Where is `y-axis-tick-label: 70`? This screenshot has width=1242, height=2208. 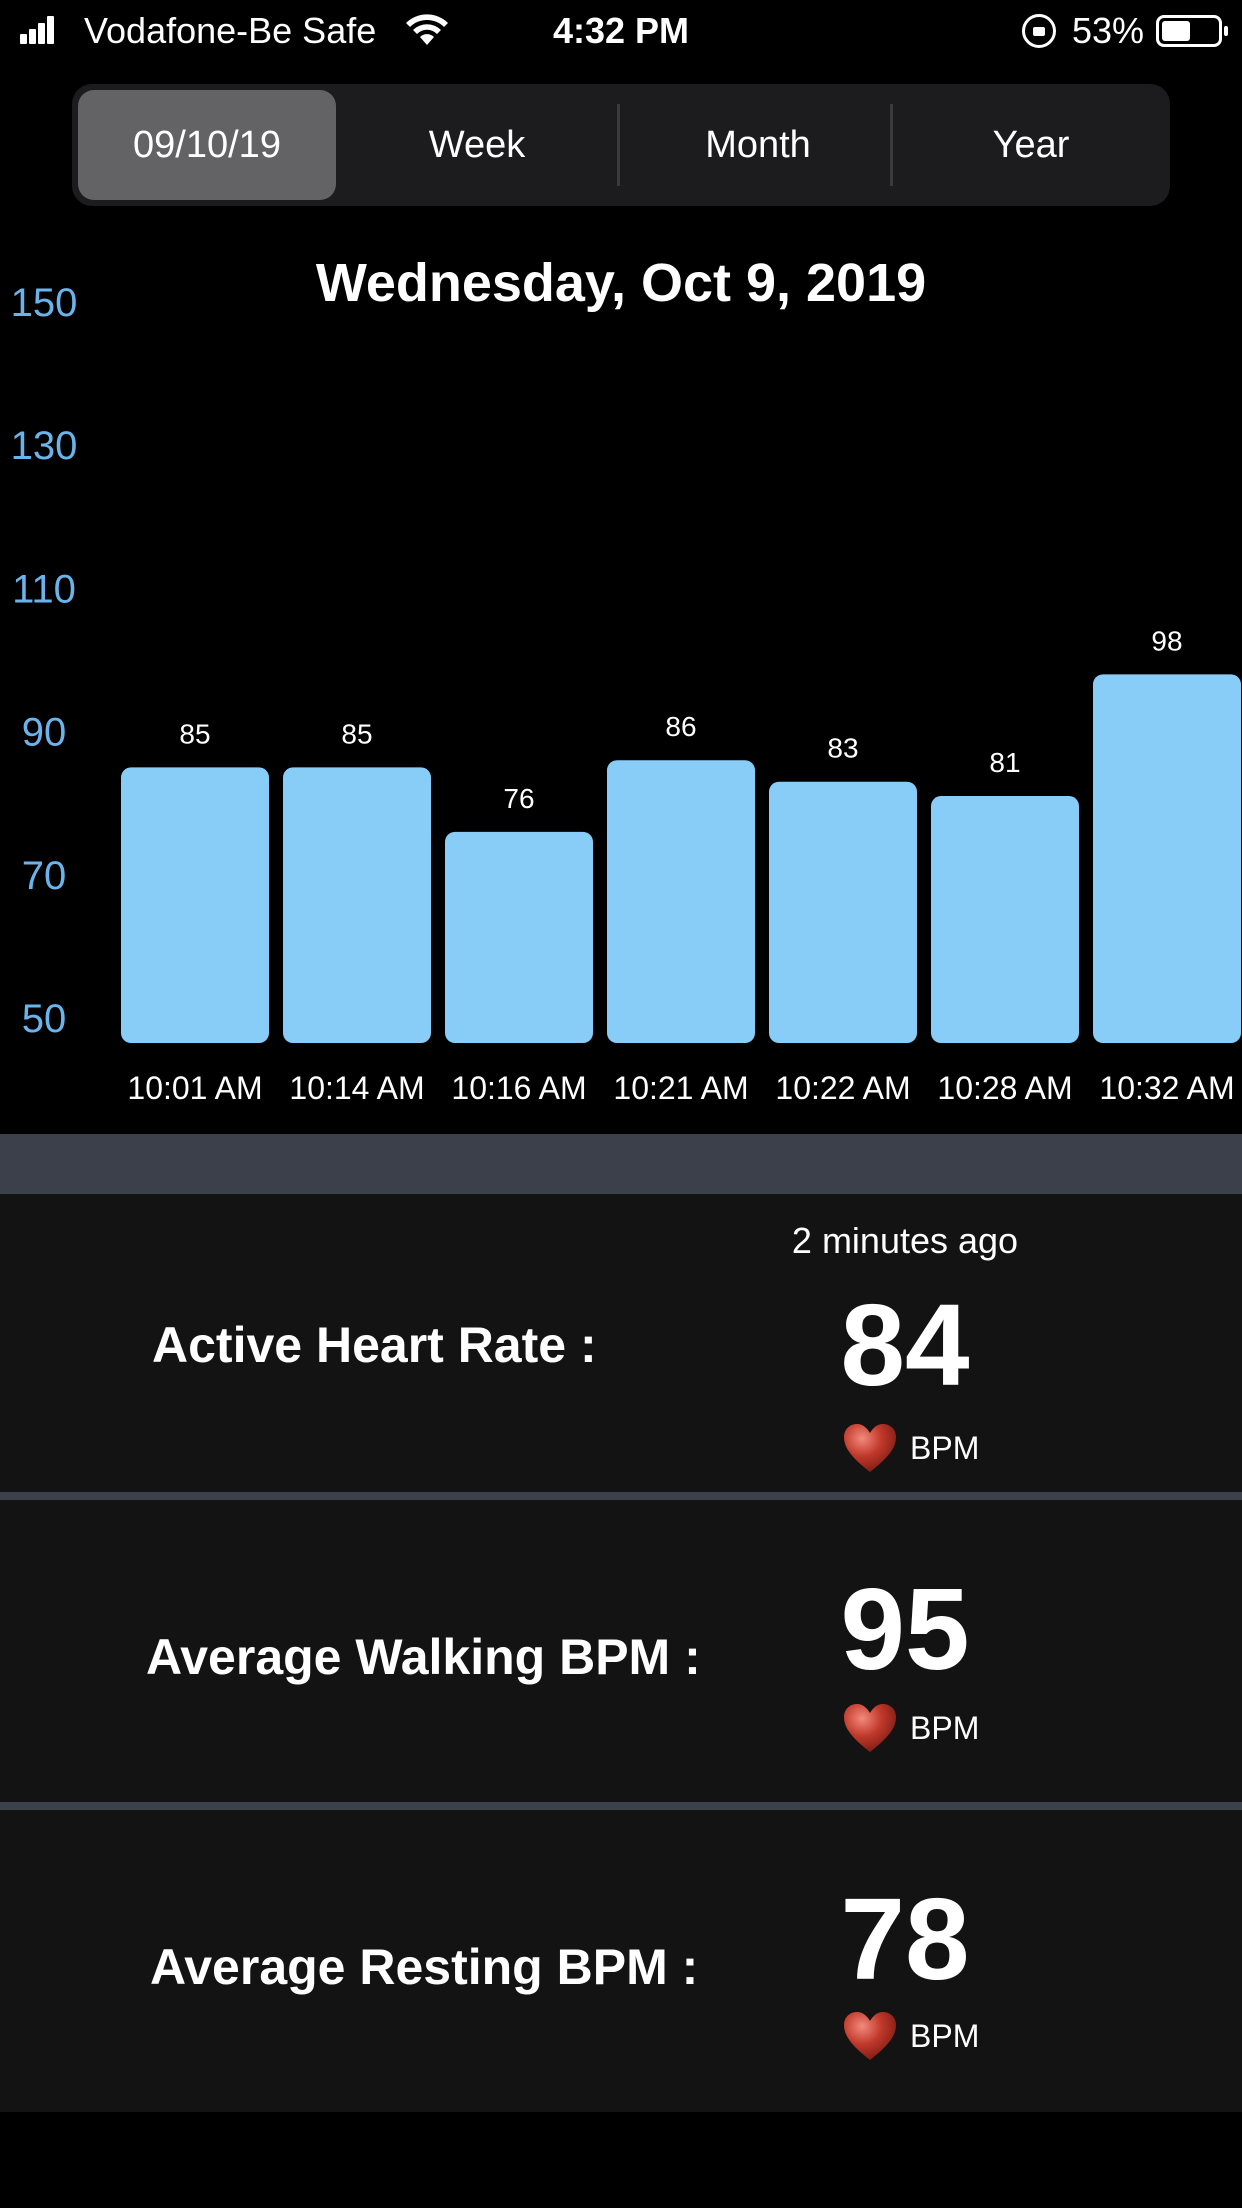 y-axis-tick-label: 70 is located at coordinates (44, 876).